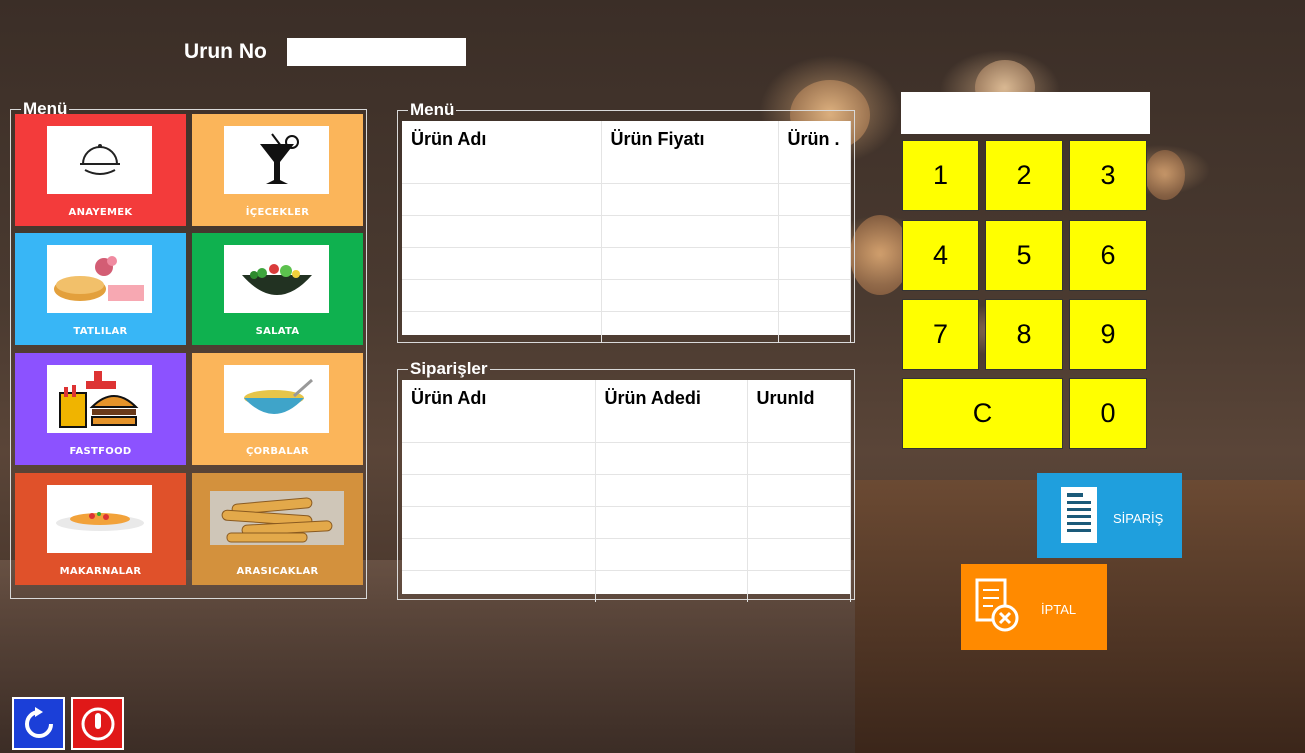 The width and height of the screenshot is (1305, 753). I want to click on fastfood-burger-icon, so click(99, 399).